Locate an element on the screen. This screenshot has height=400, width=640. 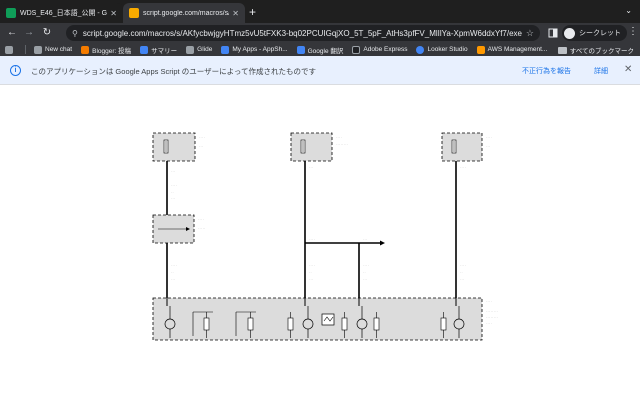
side-panel-icon is located at coordinates (553, 33).